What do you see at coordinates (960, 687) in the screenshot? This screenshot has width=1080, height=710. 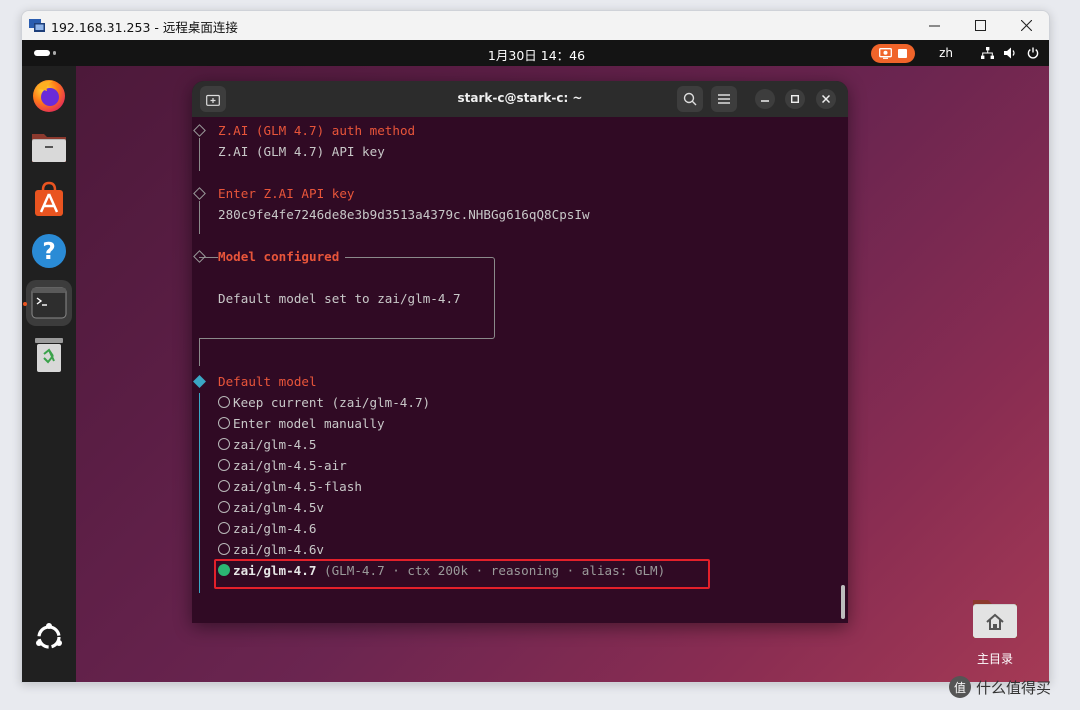 I see `watermark-badge: 值` at bounding box center [960, 687].